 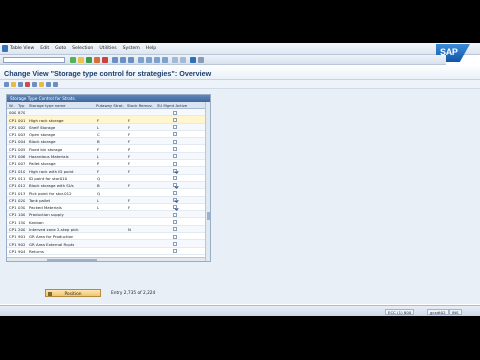 What do you see at coordinates (106, 259) in the screenshot?
I see `horizontal-scrollbar` at bounding box center [106, 259].